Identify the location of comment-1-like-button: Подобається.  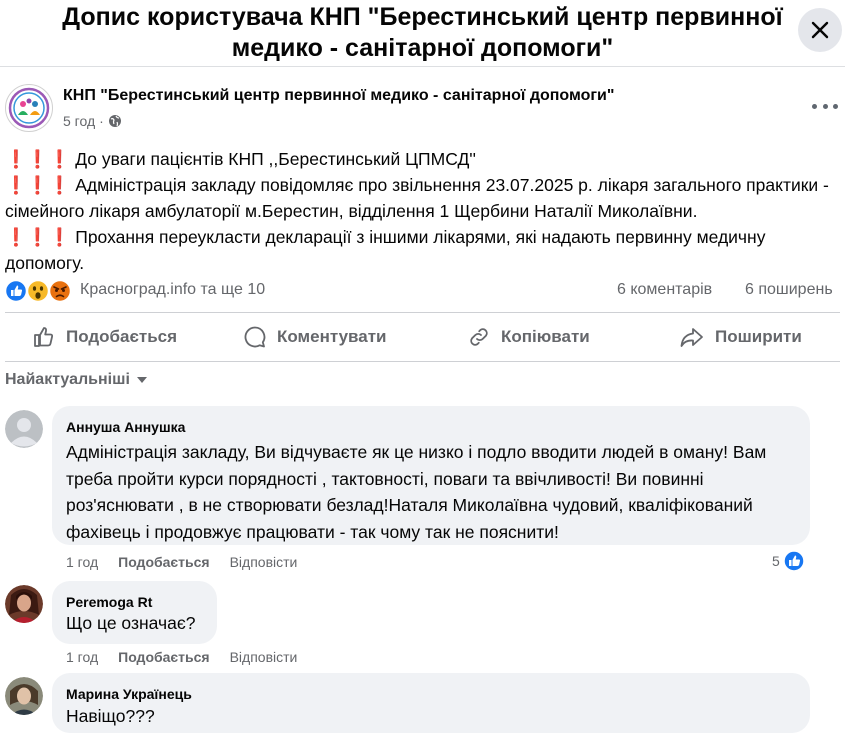
(163, 562).